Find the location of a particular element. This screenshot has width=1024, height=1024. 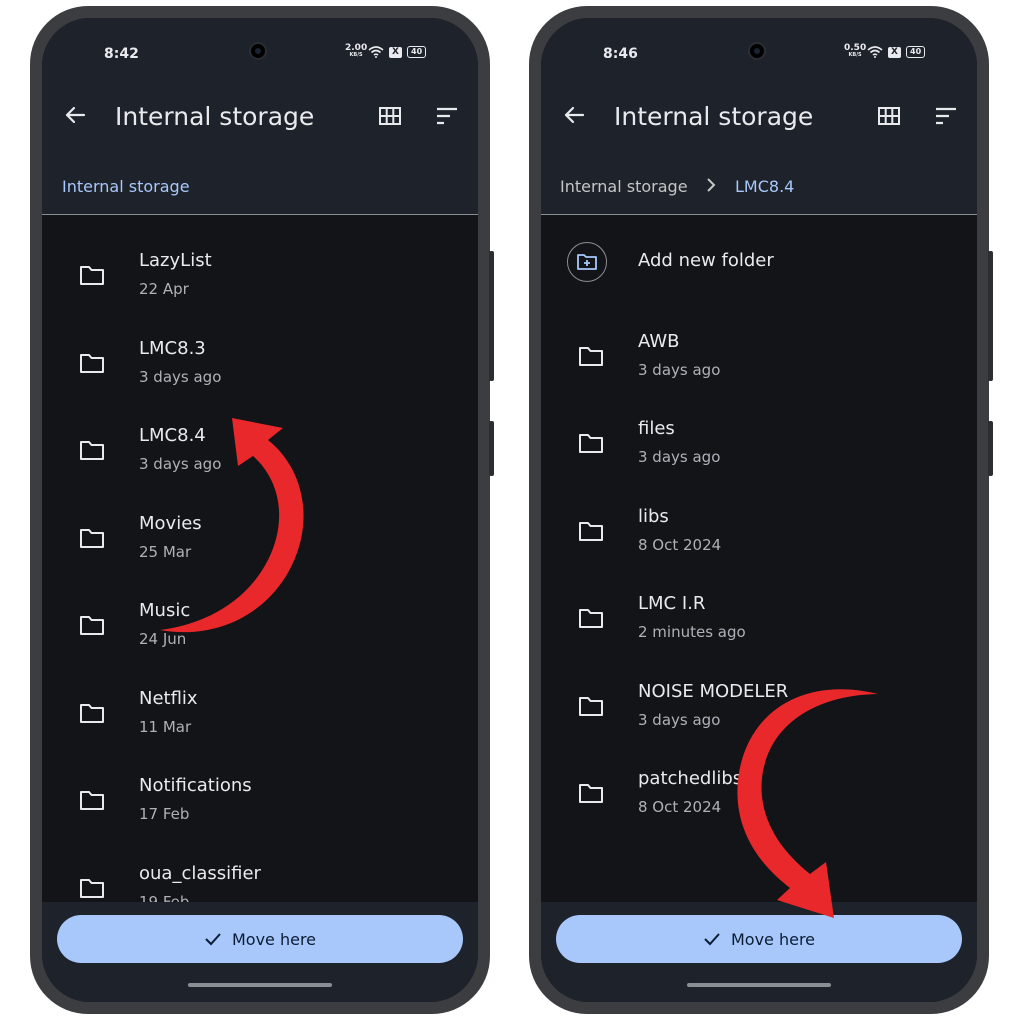

status-bar: 8:42 2.00 KB/S X 40 is located at coordinates (260, 46).